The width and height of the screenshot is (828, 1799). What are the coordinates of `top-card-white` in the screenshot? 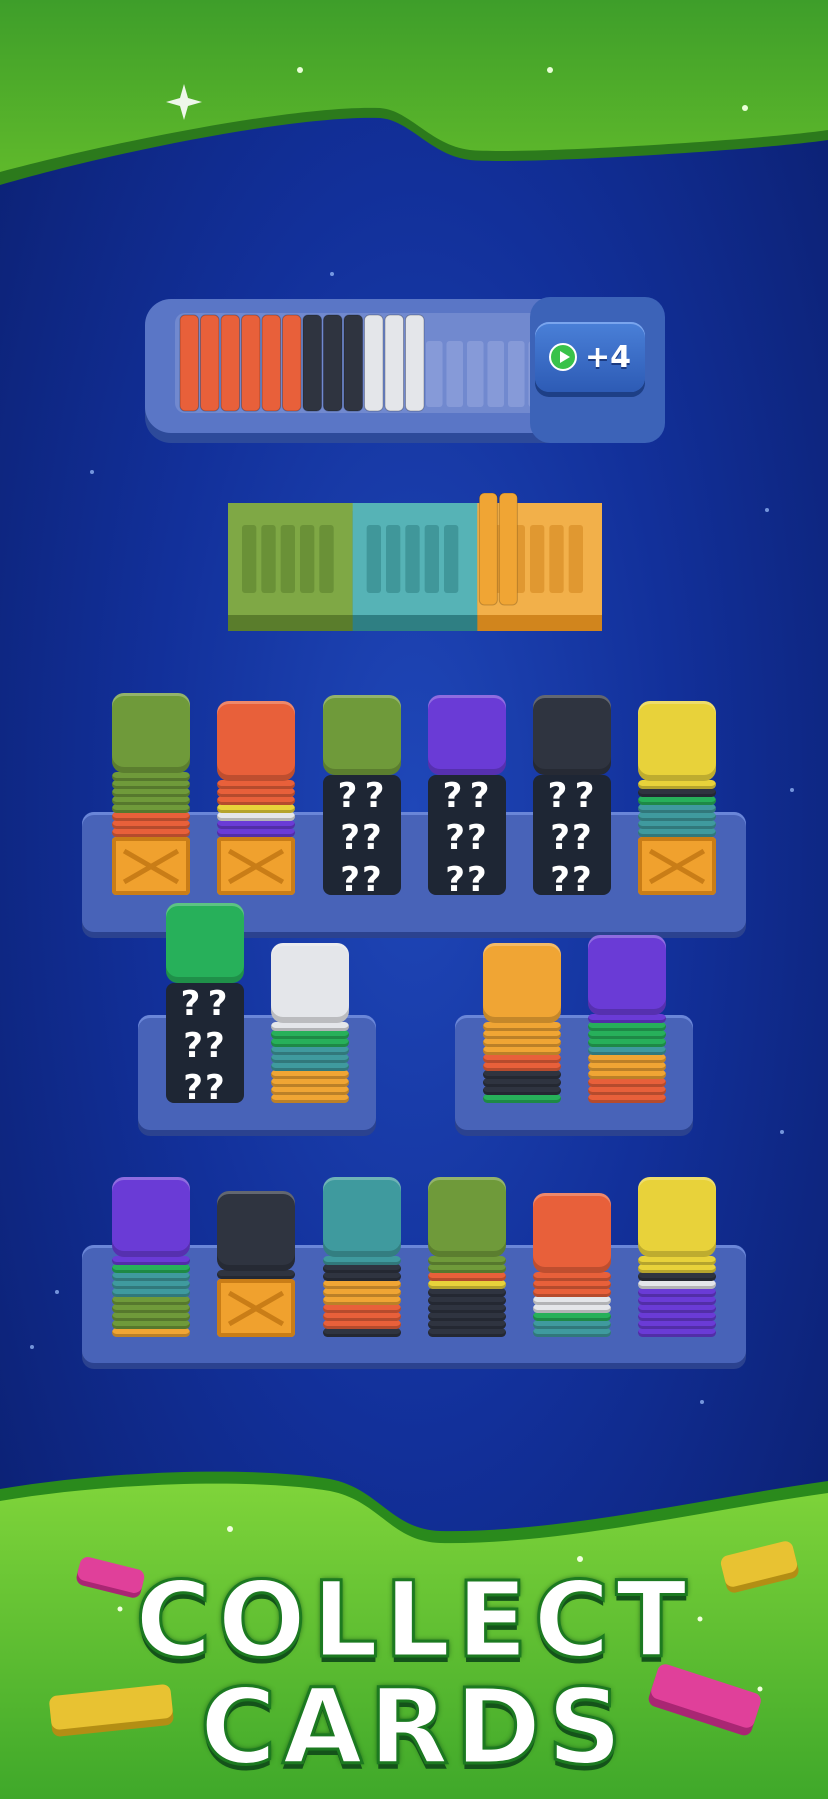 It's located at (310, 983).